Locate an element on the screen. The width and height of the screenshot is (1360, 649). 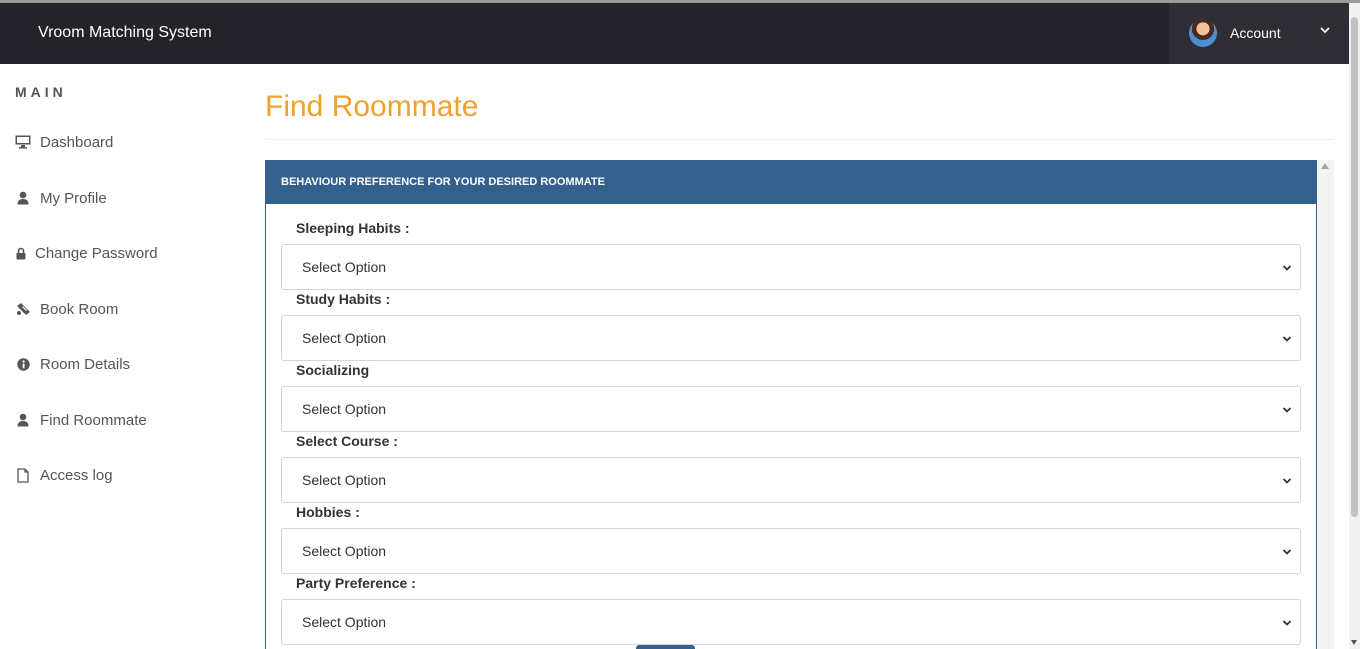
sidebar-item-access-log: Access log is located at coordinates (64, 475).